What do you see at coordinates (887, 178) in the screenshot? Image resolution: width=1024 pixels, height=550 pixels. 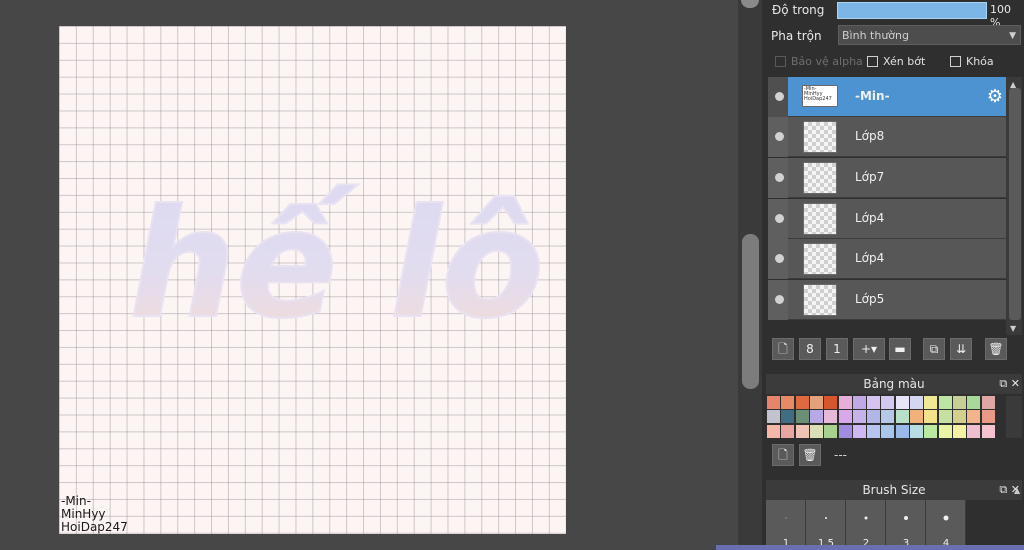 I see `layer-row: Lớp7` at bounding box center [887, 178].